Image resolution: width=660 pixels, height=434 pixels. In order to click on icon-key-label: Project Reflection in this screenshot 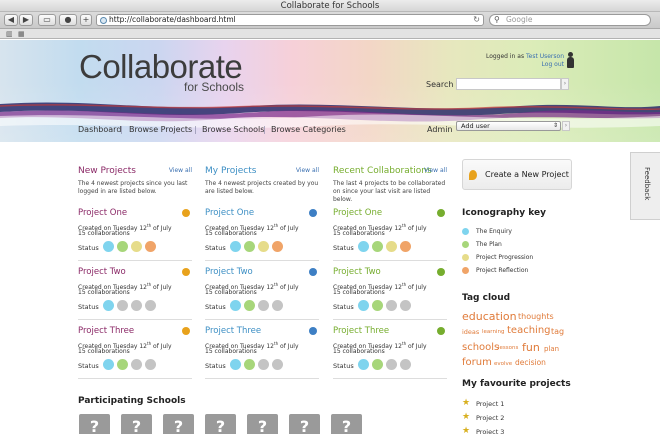, I will do `click(502, 270)`.